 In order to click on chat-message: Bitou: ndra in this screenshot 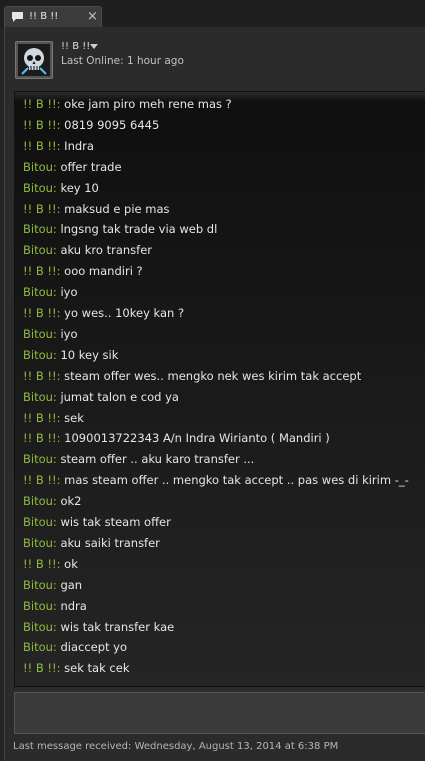, I will do `click(55, 606)`.